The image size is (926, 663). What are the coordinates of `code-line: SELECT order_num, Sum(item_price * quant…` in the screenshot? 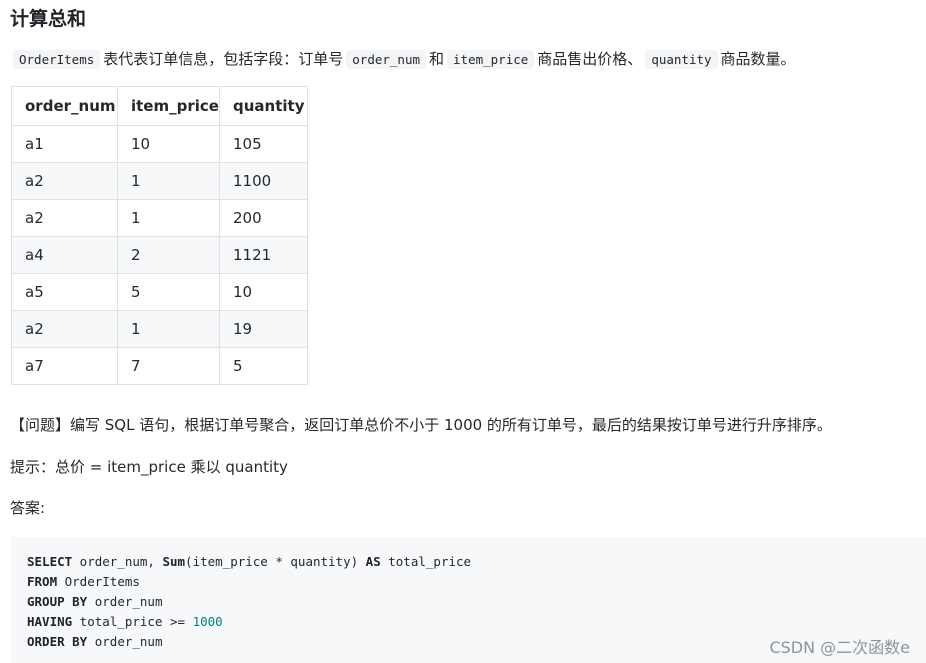 It's located at (476, 562).